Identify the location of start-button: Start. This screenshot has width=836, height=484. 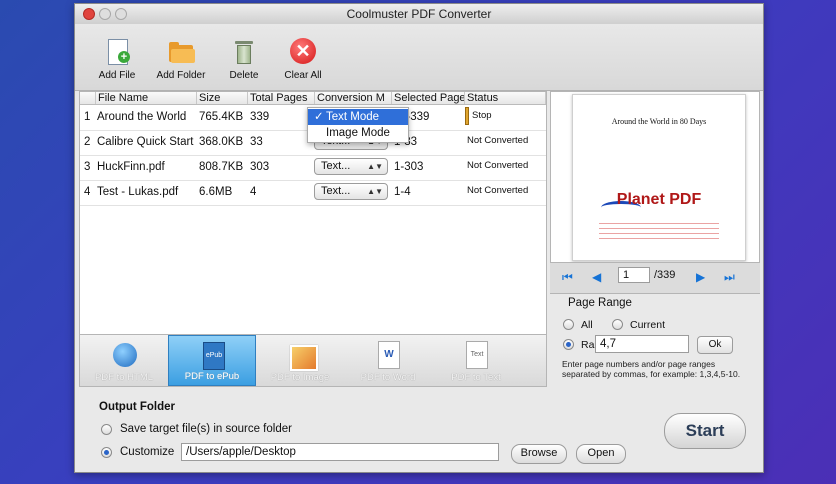
(705, 431).